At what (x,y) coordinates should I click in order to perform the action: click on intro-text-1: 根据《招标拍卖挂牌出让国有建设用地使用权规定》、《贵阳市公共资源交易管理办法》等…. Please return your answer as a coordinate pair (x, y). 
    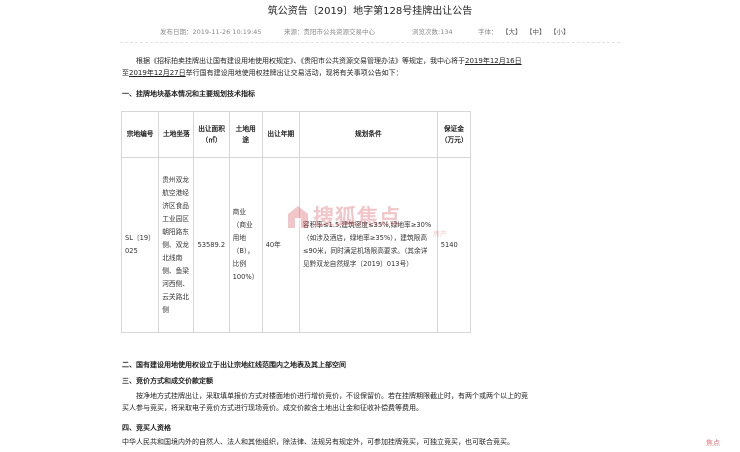
    Looking at the image, I should click on (300, 61).